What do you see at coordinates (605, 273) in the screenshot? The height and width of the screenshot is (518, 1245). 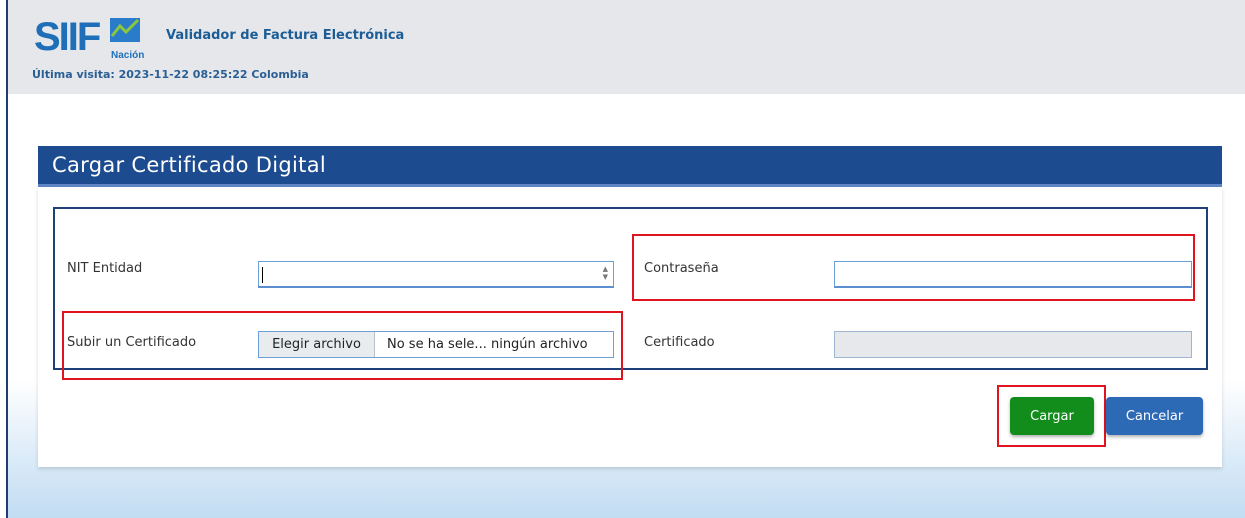 I see `number-spinner-icon: ▲ ▼` at bounding box center [605, 273].